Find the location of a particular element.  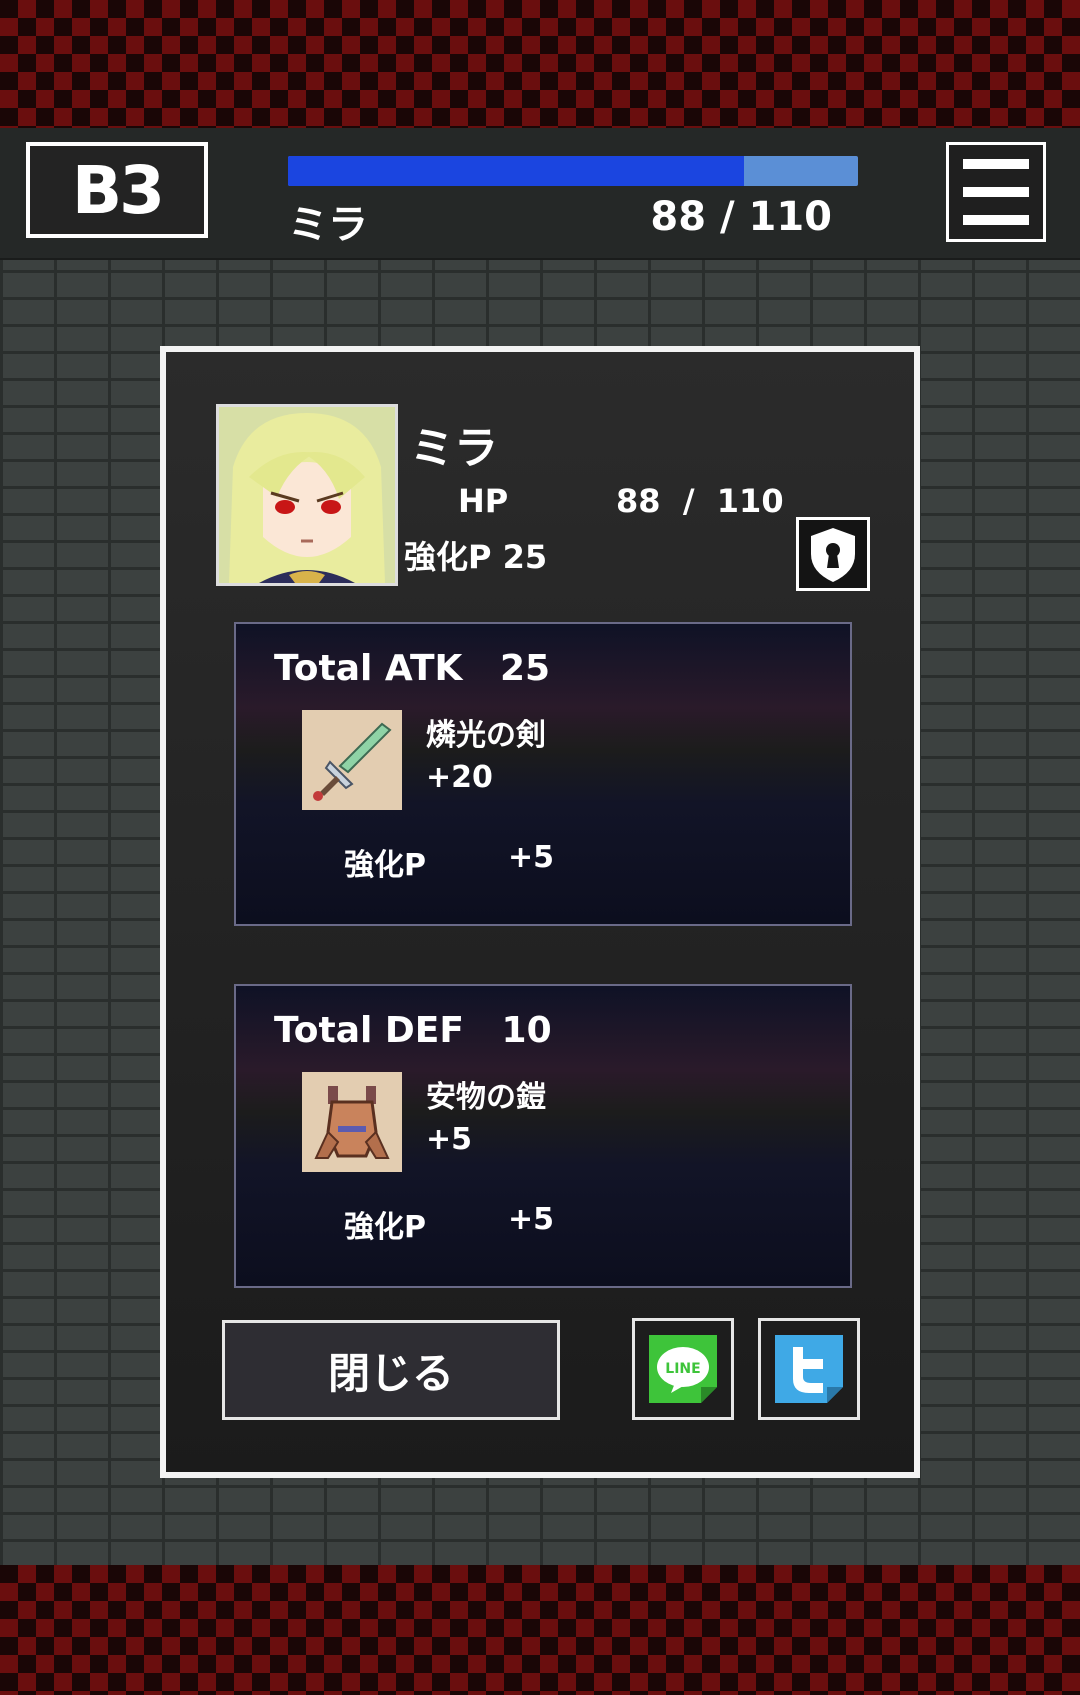

lock-button is located at coordinates (833, 554).